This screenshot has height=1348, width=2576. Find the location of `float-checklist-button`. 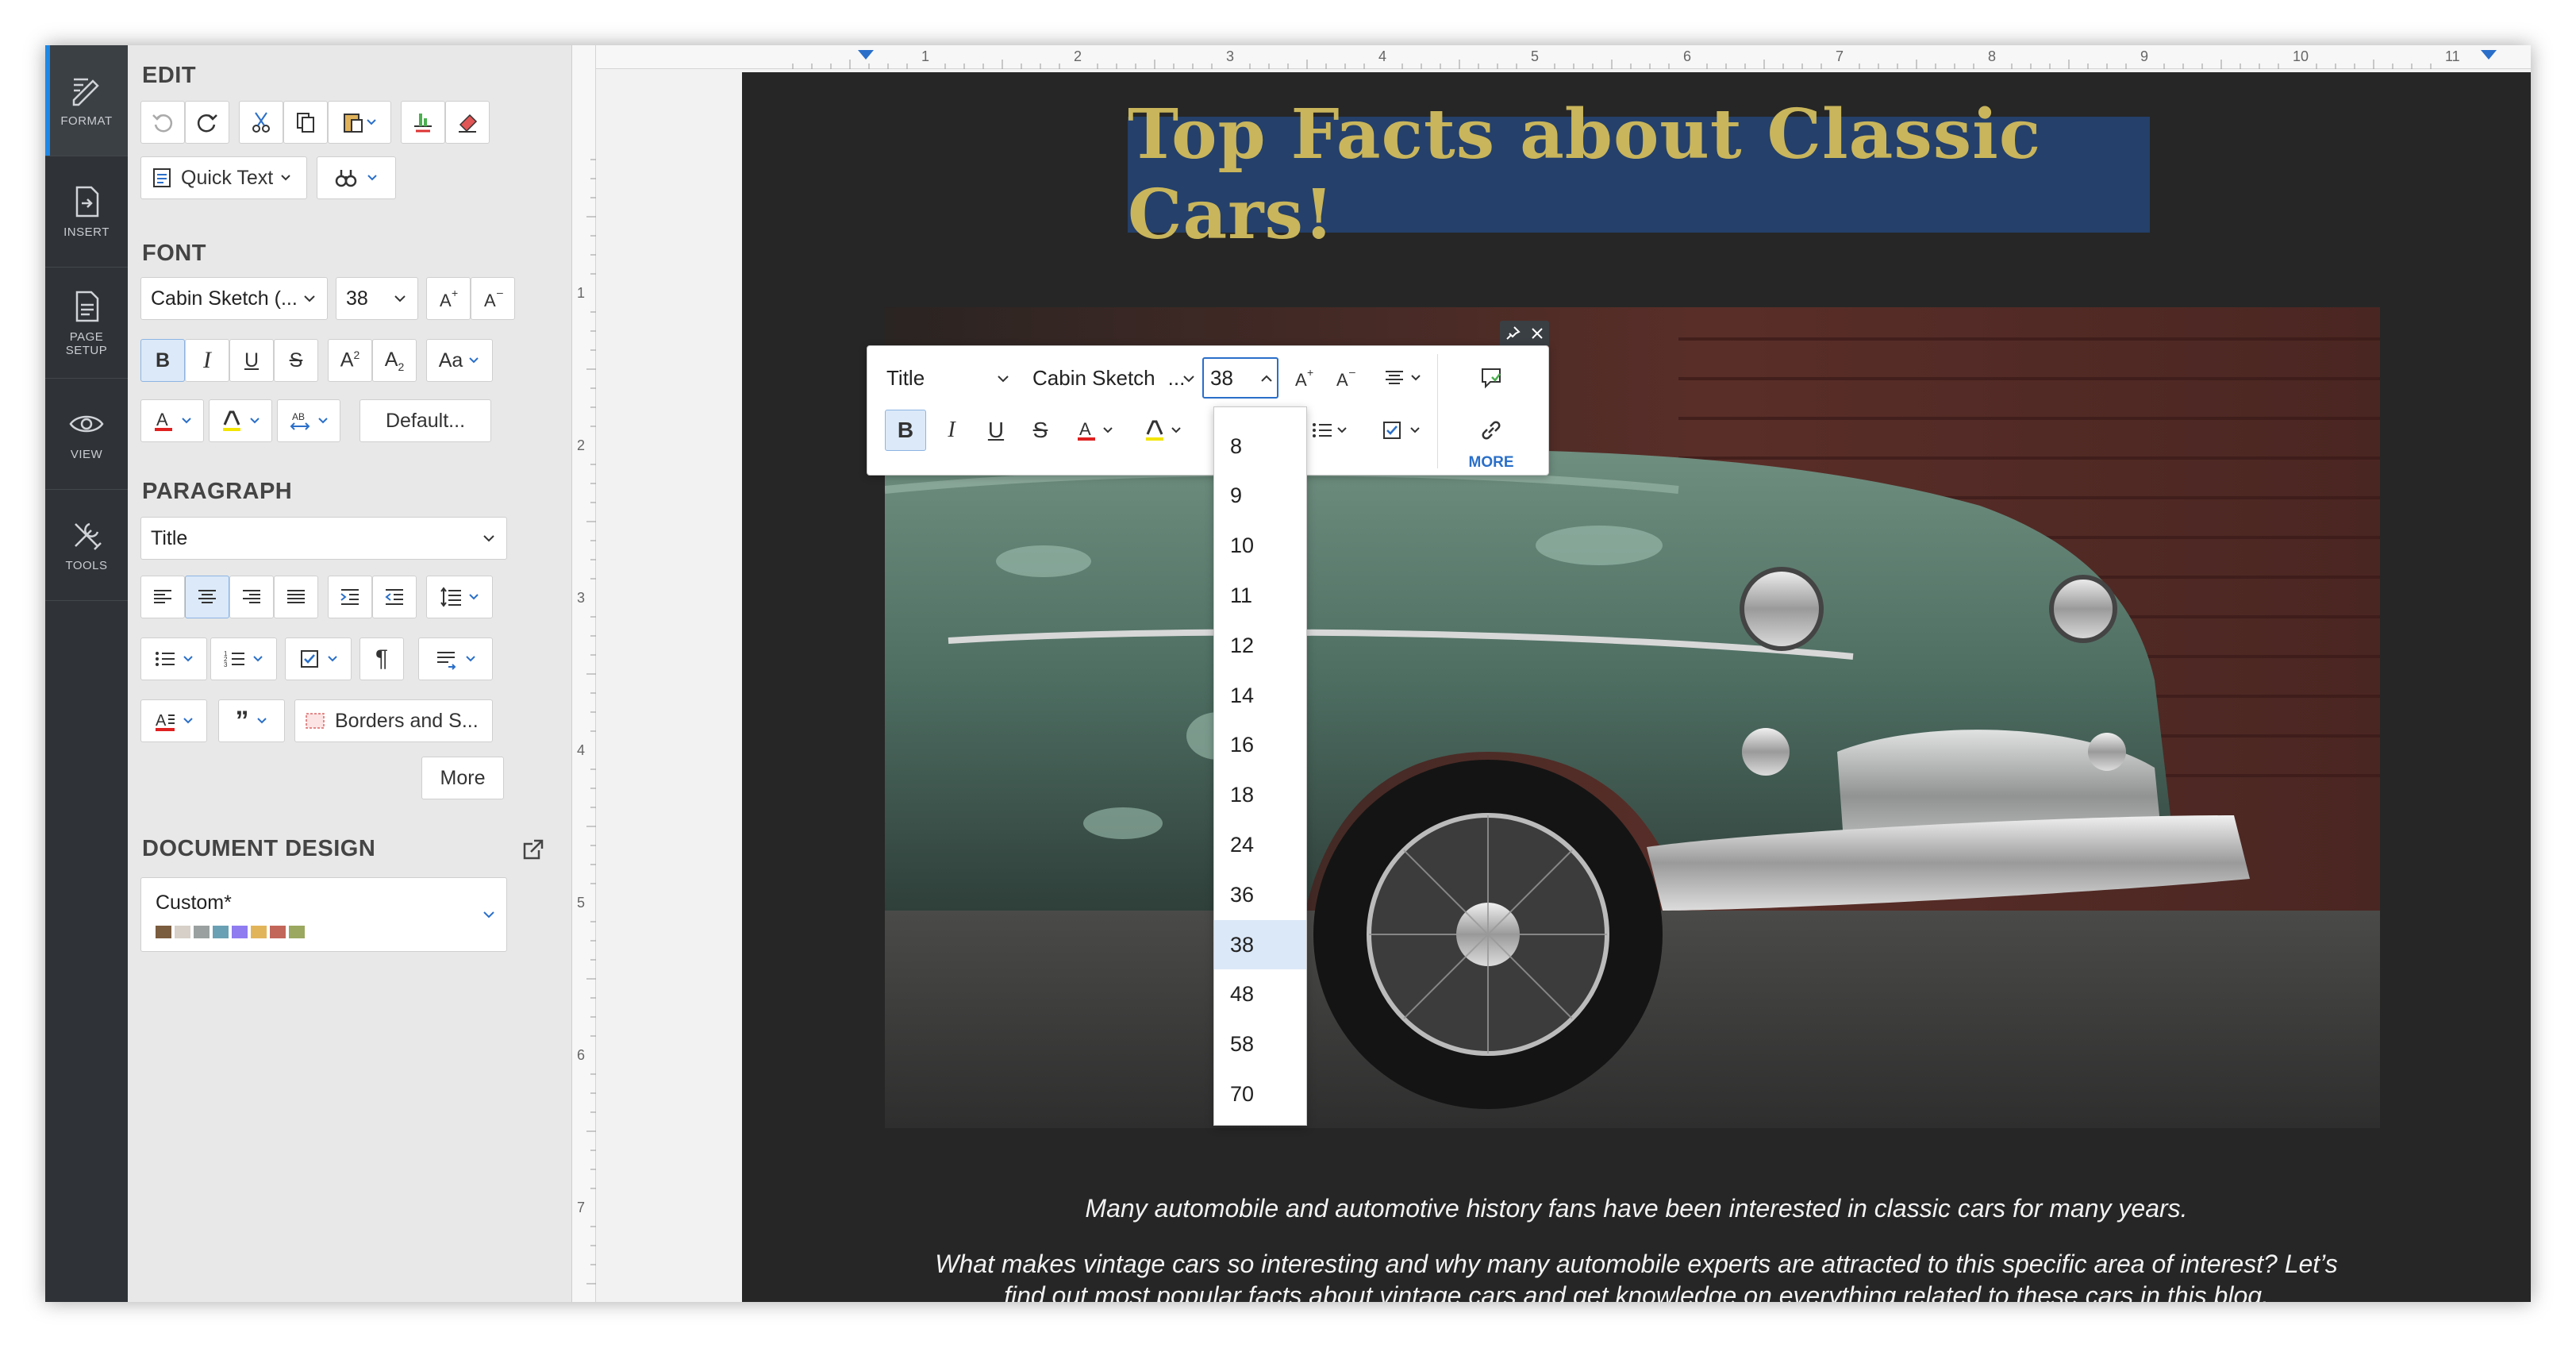

float-checklist-button is located at coordinates (1400, 430).